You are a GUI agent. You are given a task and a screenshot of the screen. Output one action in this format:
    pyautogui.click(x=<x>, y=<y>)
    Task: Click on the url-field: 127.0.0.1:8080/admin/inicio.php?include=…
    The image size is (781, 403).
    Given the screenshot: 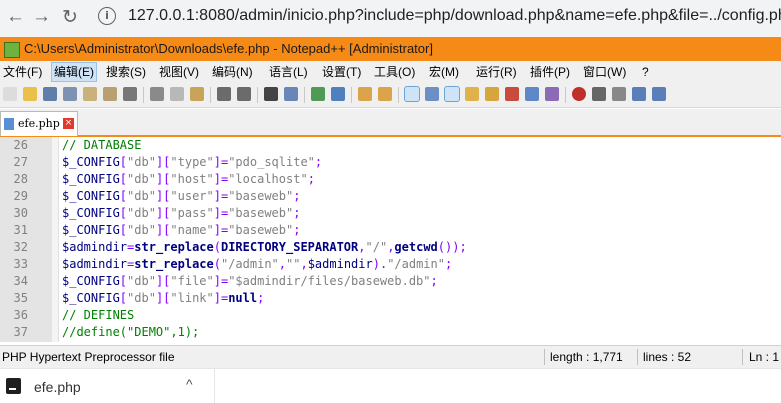 What is the action you would take?
    pyautogui.click(x=454, y=16)
    